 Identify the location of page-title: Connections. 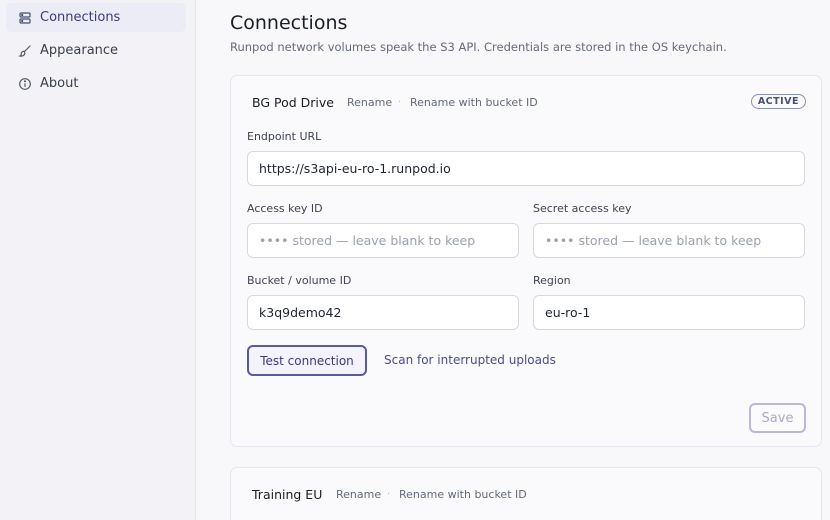
(289, 23).